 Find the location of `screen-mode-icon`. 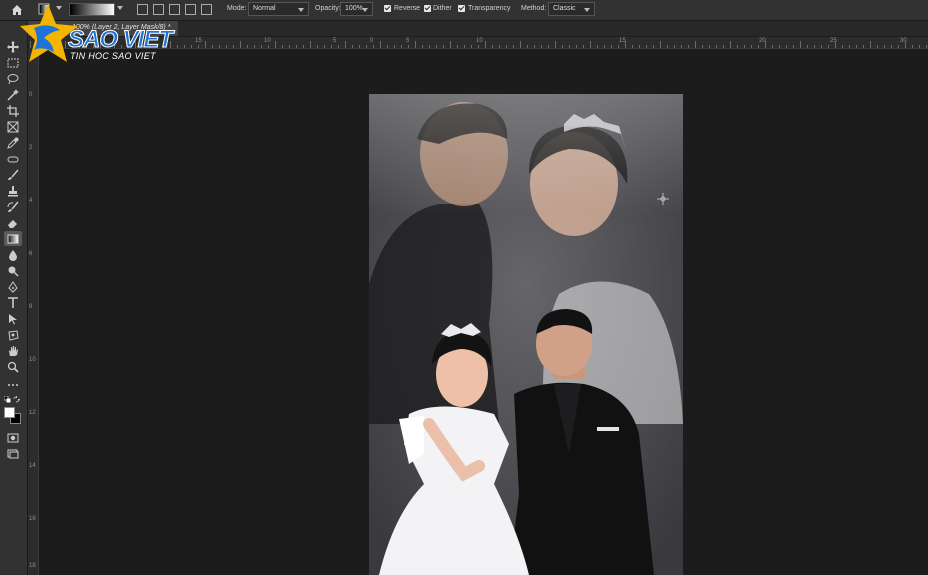

screen-mode-icon is located at coordinates (13, 453).